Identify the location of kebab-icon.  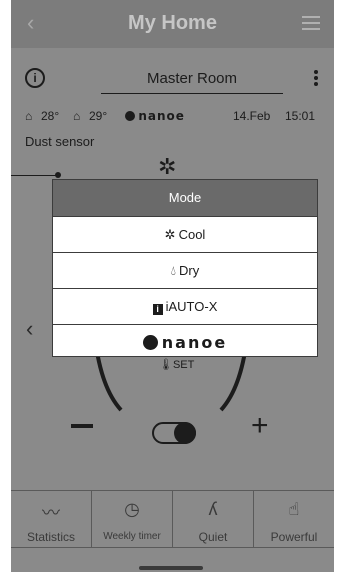
(316, 78).